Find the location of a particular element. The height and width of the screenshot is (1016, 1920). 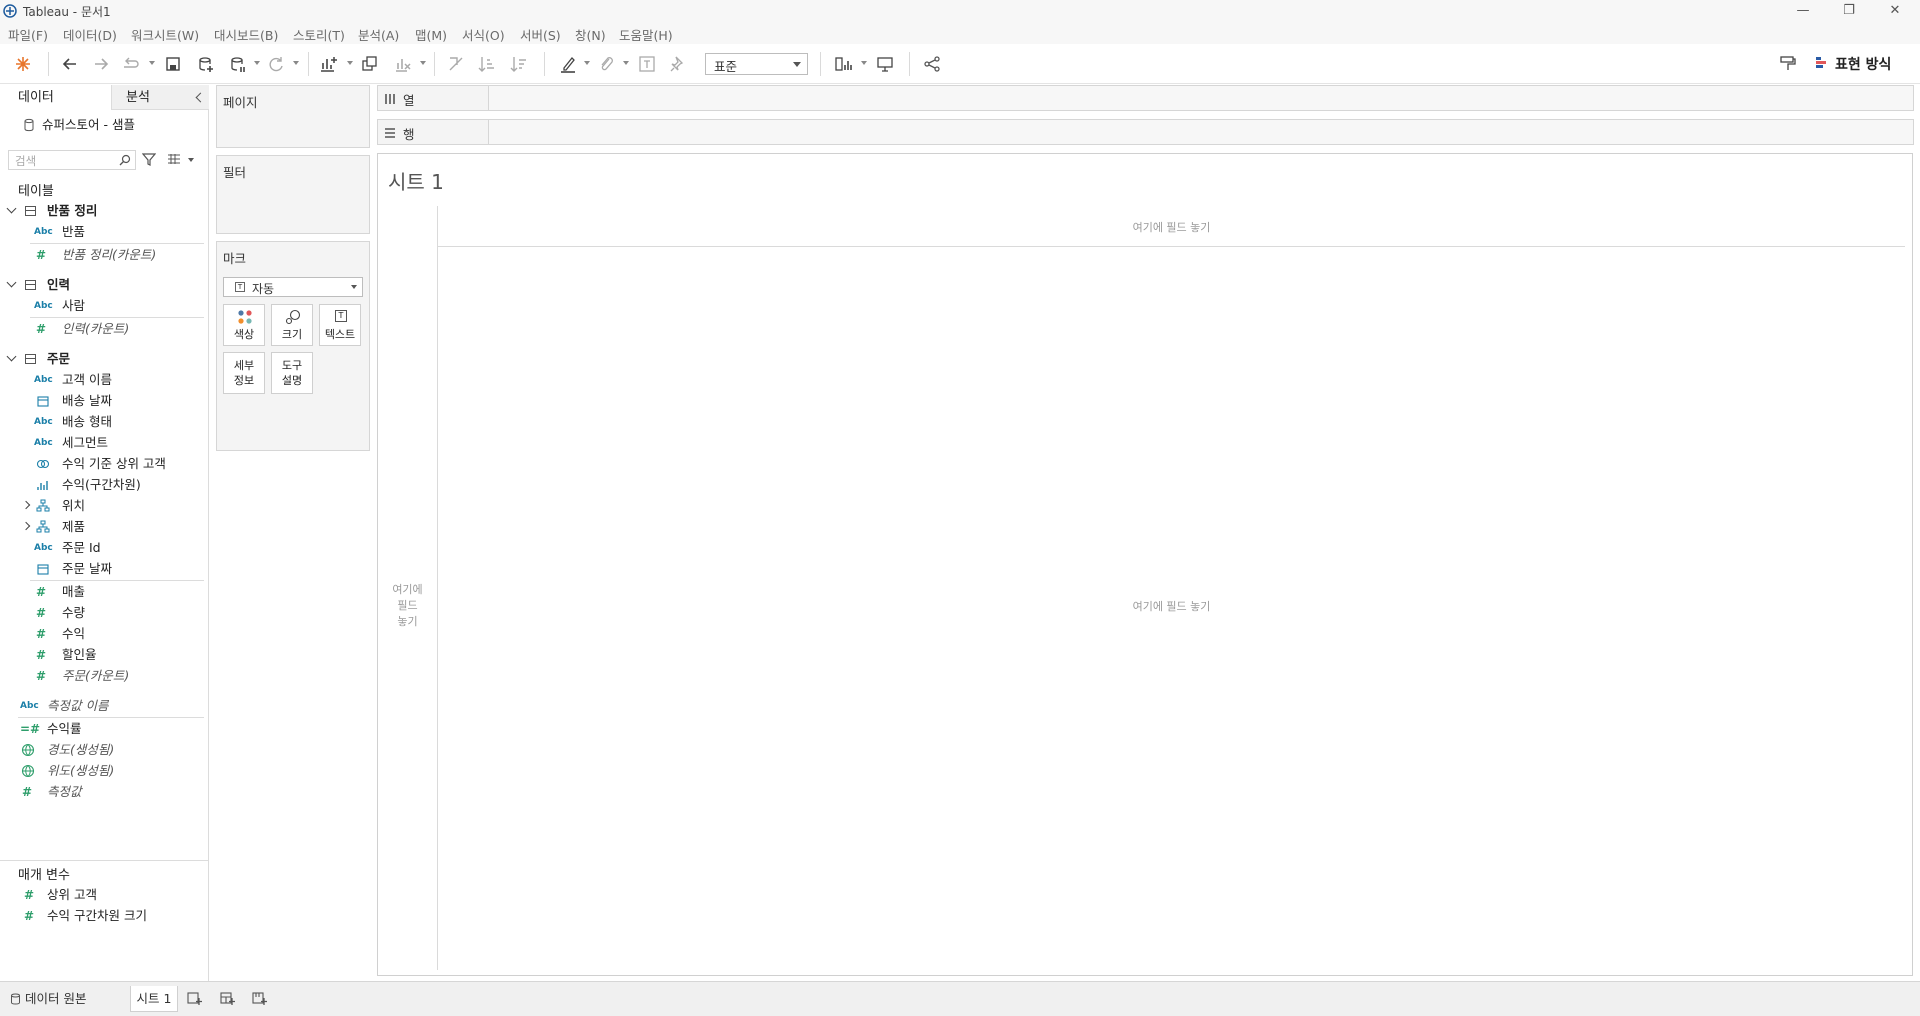

filter-icon is located at coordinates (149, 159).